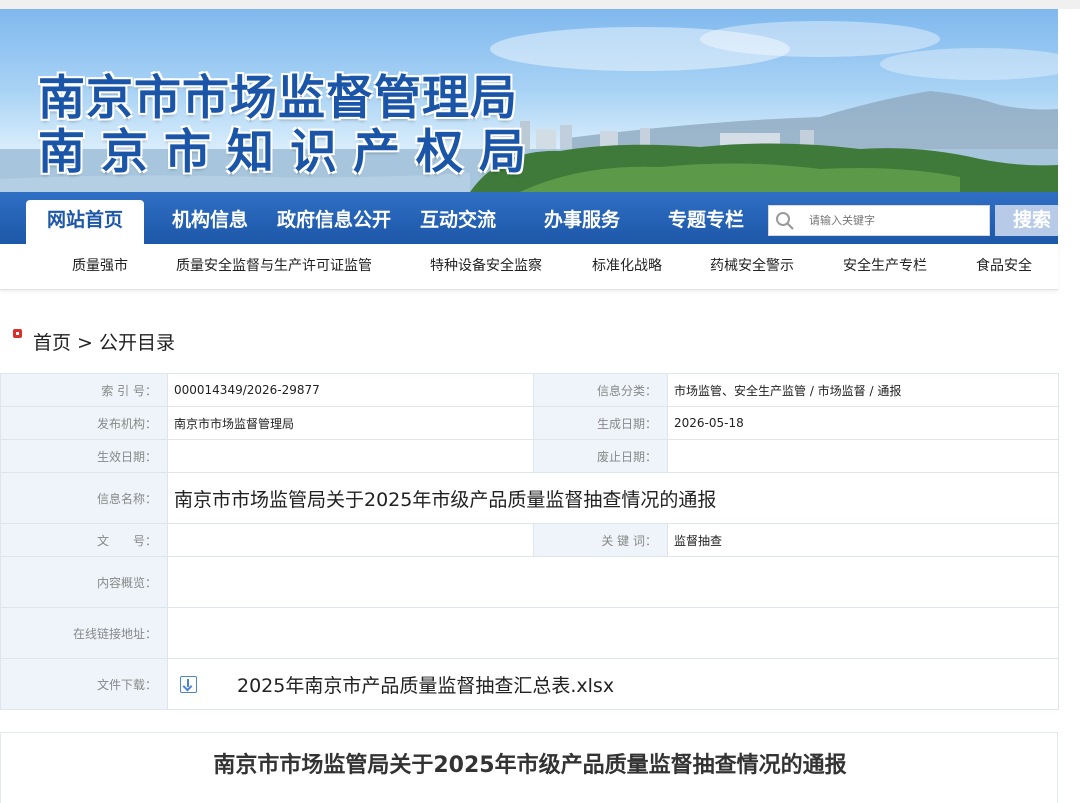 The width and height of the screenshot is (1080, 803). Describe the element at coordinates (885, 266) in the screenshot. I see `subnav-item-safety-production: 安全生产专栏` at that location.